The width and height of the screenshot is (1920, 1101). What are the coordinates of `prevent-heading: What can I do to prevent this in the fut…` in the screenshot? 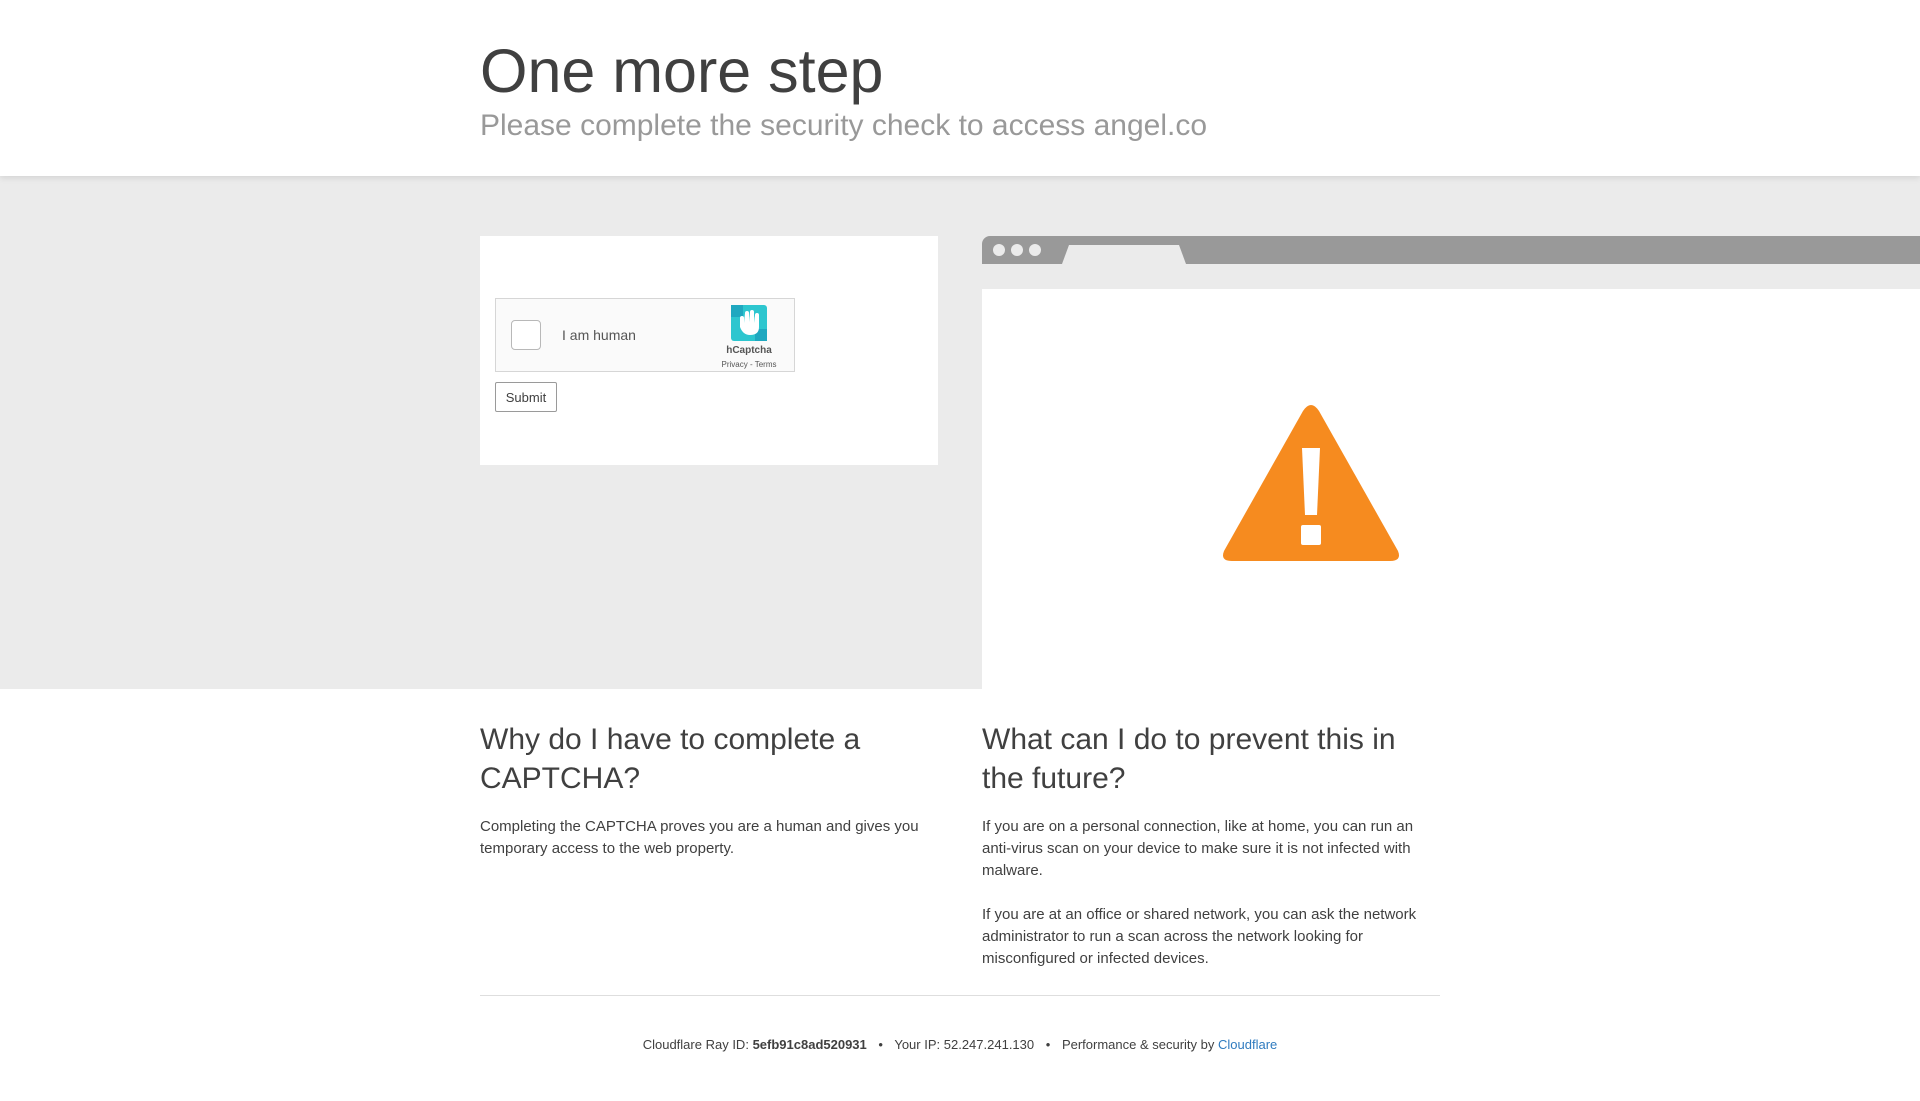 It's located at (1189, 759).